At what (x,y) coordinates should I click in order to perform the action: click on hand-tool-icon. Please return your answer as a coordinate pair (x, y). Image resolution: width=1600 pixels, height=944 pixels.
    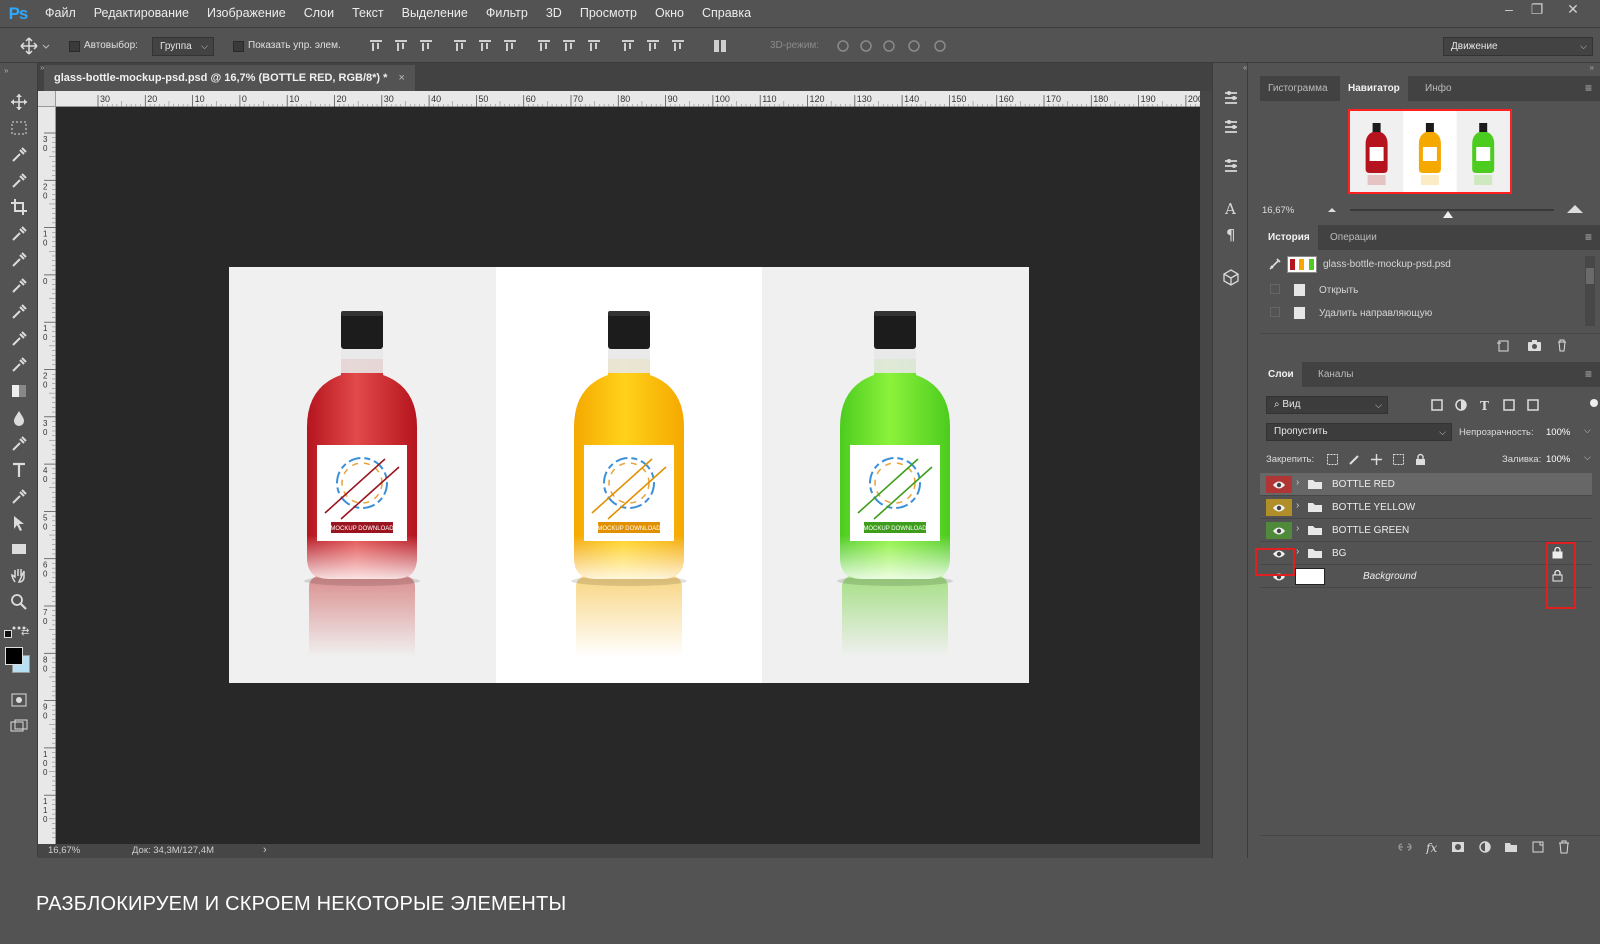
    Looking at the image, I should click on (19, 575).